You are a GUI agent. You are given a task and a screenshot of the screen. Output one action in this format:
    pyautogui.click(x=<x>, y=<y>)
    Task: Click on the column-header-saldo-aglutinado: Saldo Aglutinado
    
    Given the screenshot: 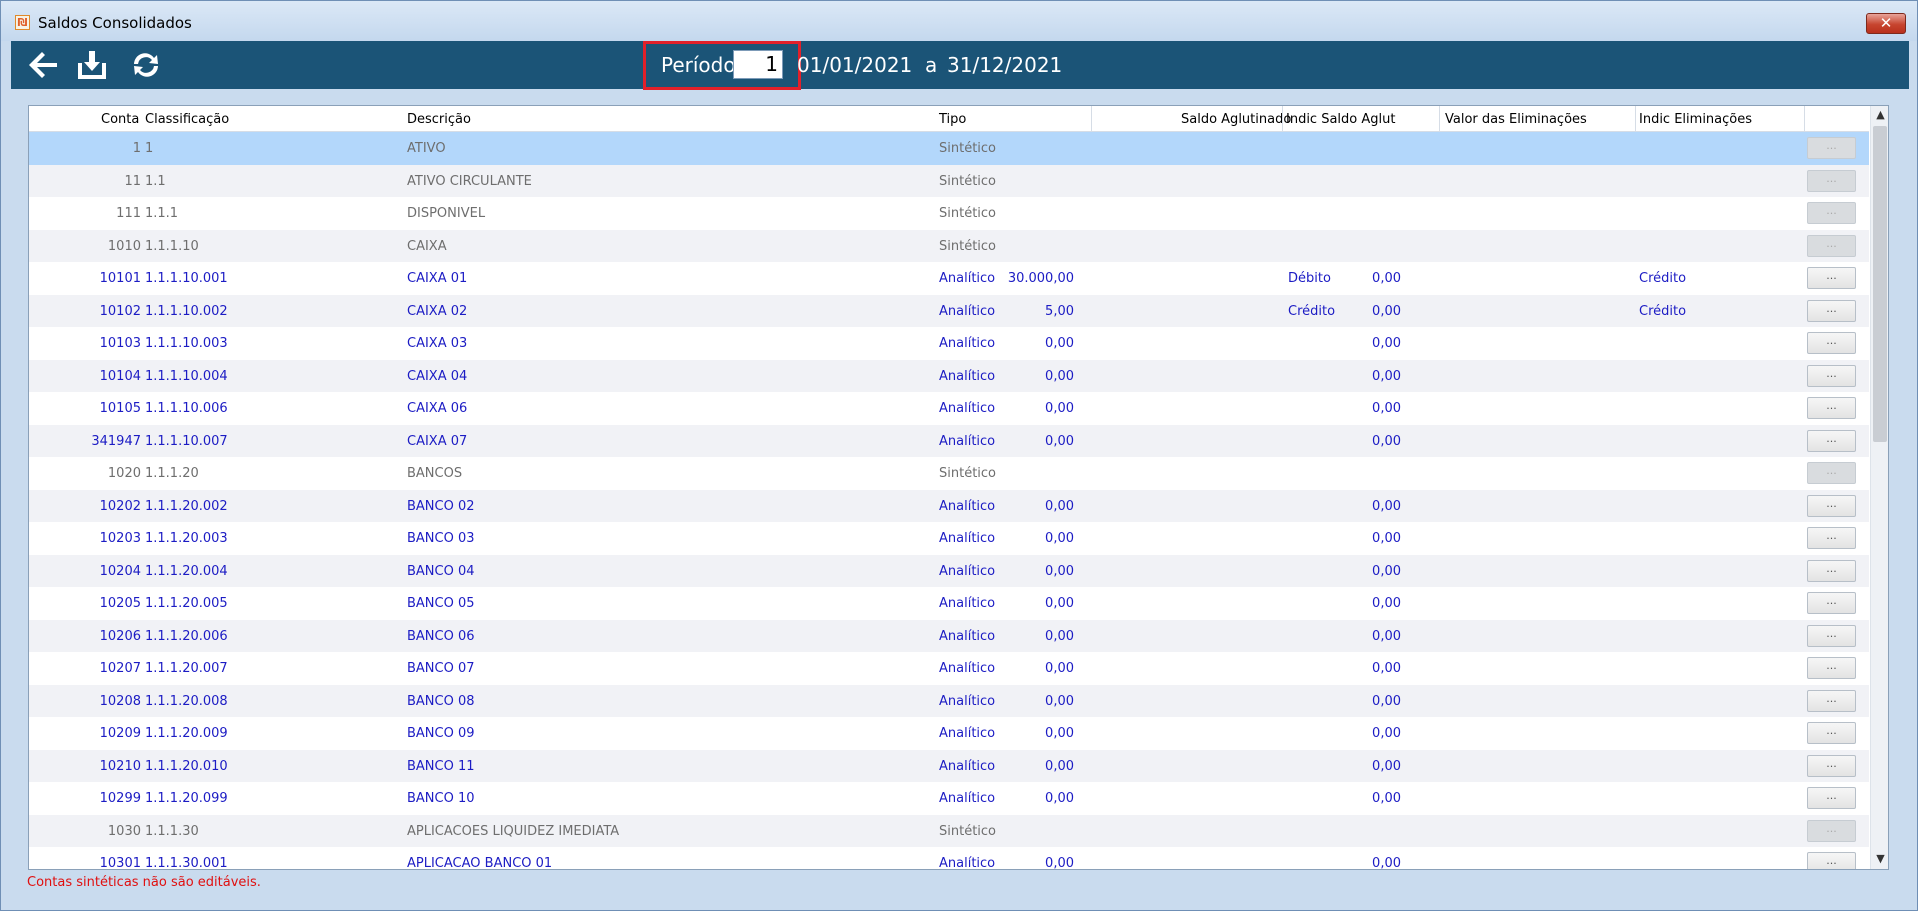 What is the action you would take?
    pyautogui.click(x=1236, y=119)
    